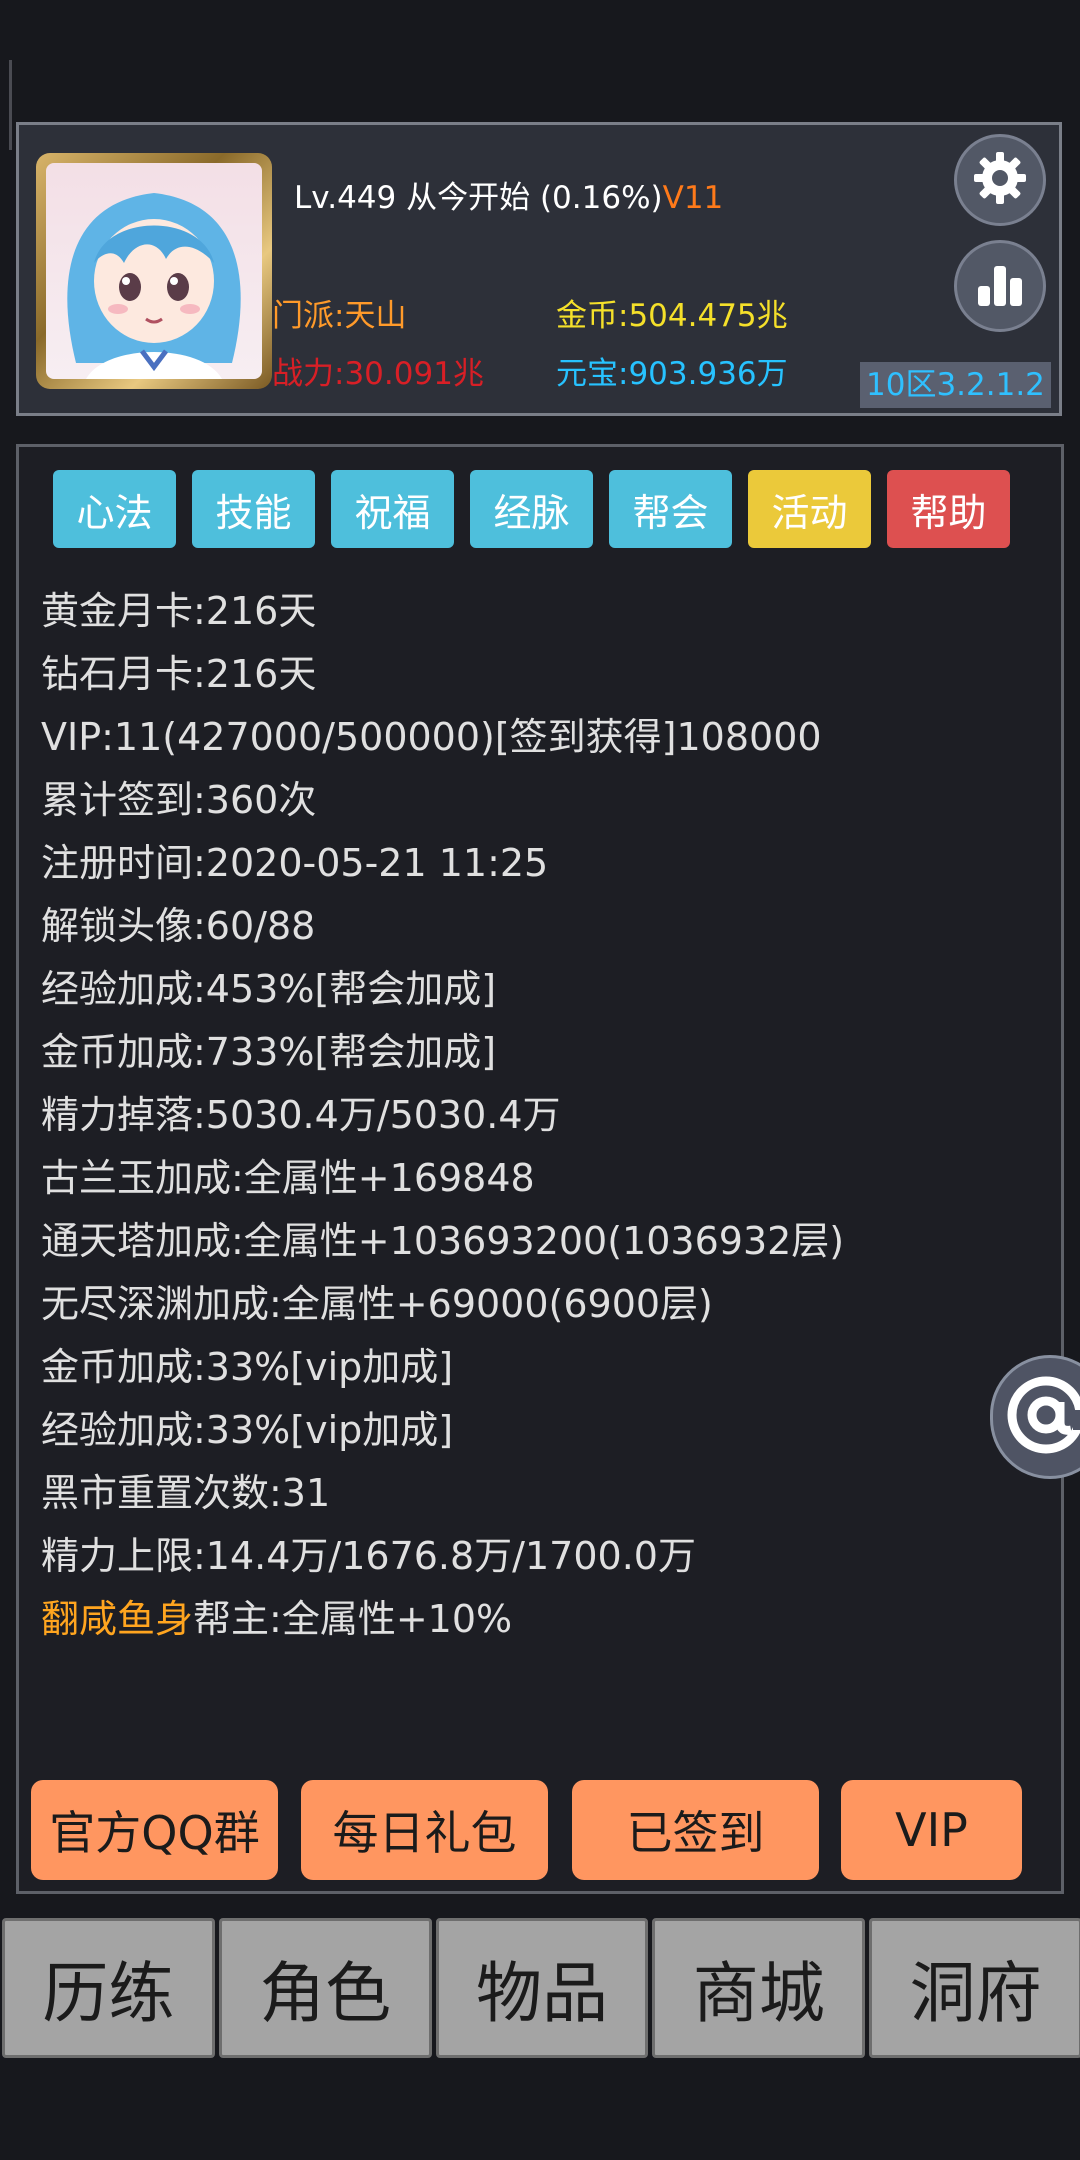 The height and width of the screenshot is (2160, 1080). What do you see at coordinates (672, 316) in the screenshot?
I see `gold-label: 金币:504.475兆` at bounding box center [672, 316].